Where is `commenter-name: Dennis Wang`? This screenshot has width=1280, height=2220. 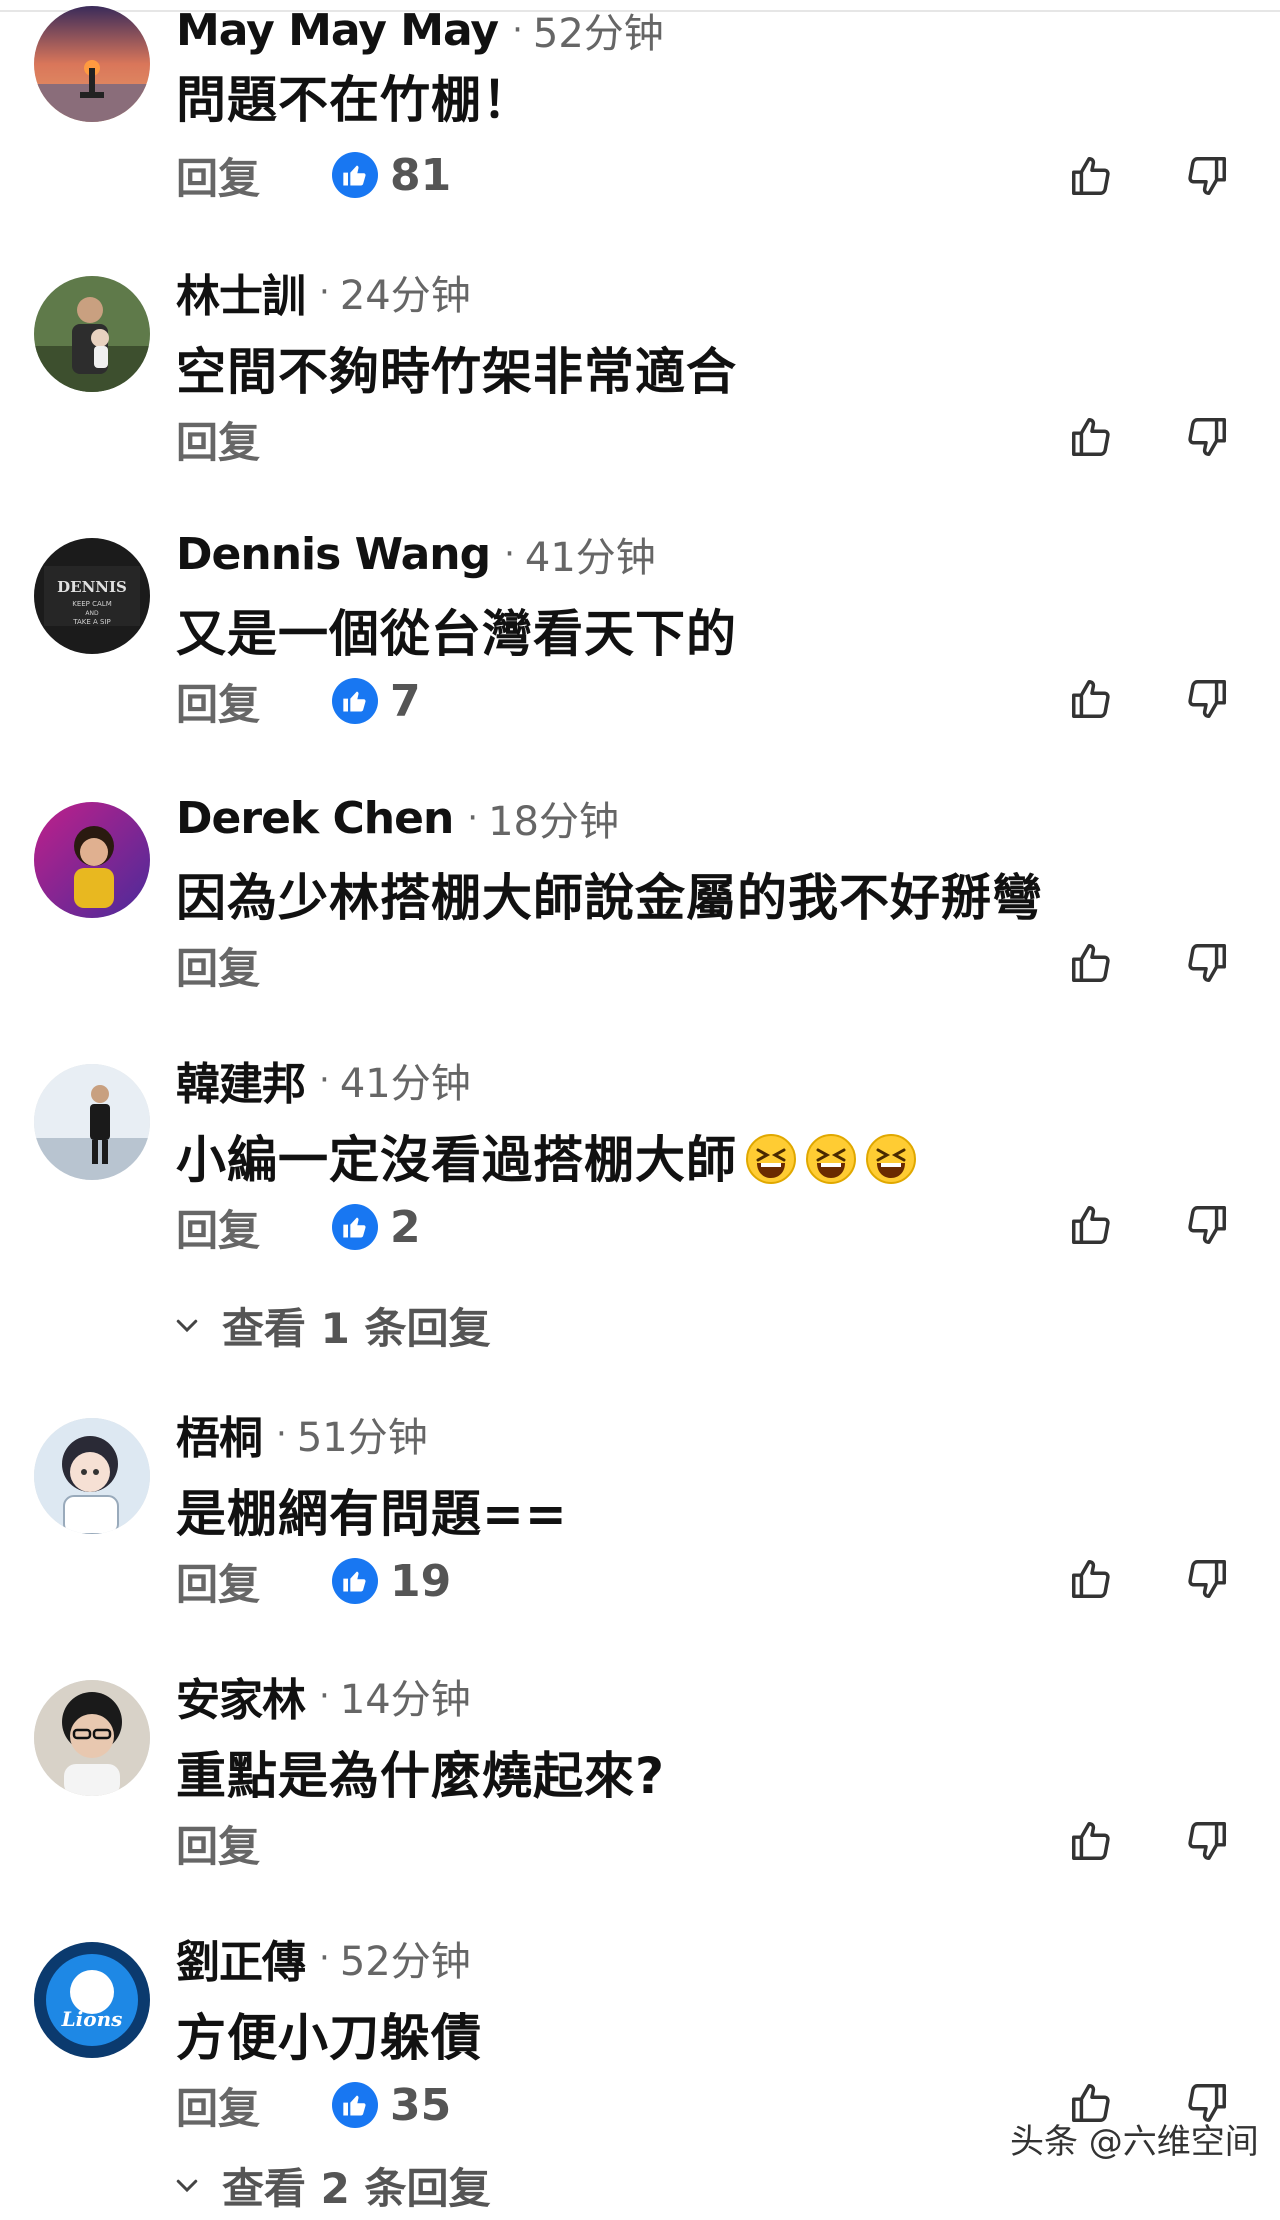 commenter-name: Dennis Wang is located at coordinates (333, 554).